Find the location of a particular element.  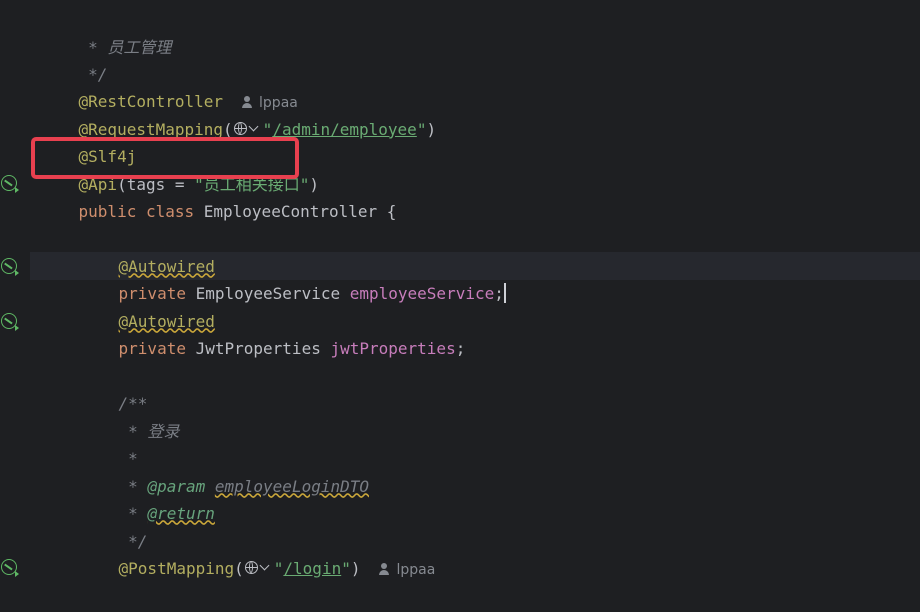

code-line: @RestController lppaa is located at coordinates (169, 85).